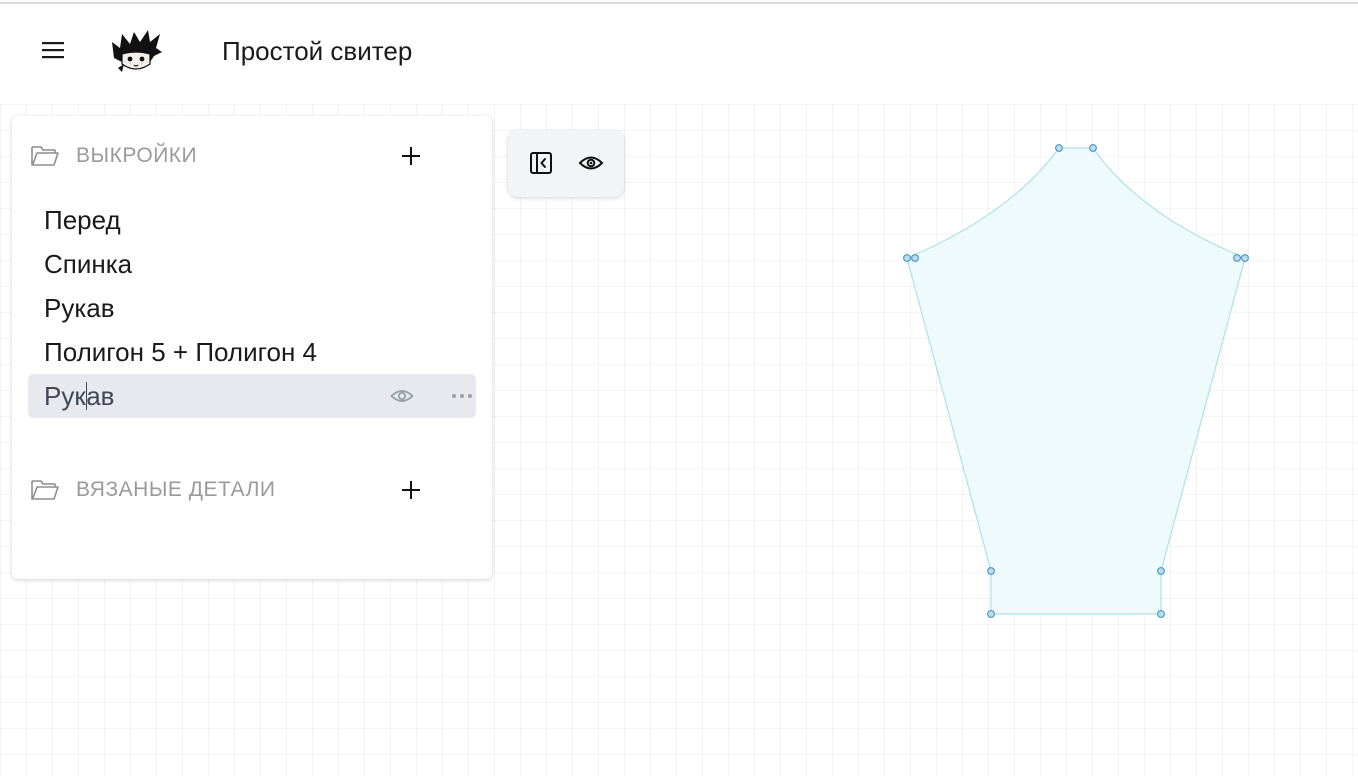 Image resolution: width=1358 pixels, height=776 pixels. What do you see at coordinates (82, 220) in the screenshot?
I see `pattern-item-label: Перед` at bounding box center [82, 220].